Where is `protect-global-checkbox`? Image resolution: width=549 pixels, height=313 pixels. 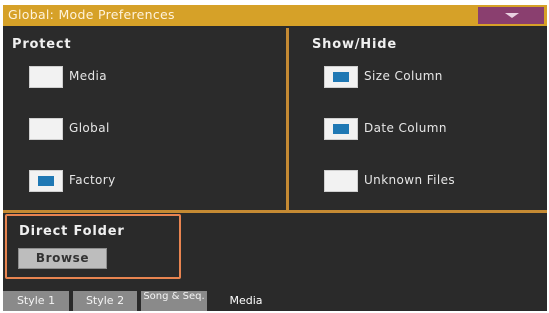 protect-global-checkbox is located at coordinates (46, 129).